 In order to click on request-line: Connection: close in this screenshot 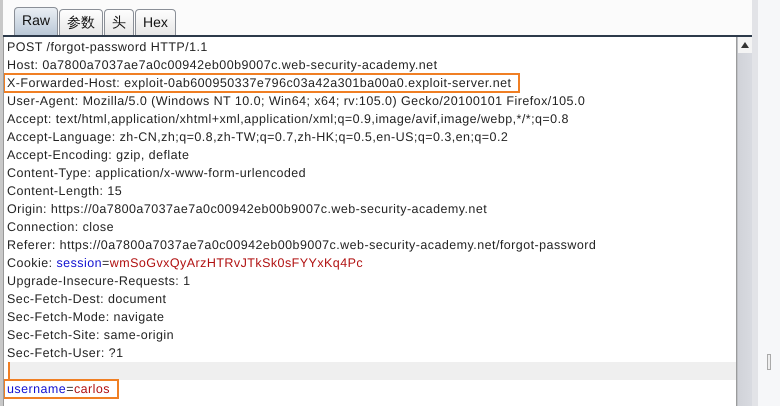, I will do `click(61, 227)`.